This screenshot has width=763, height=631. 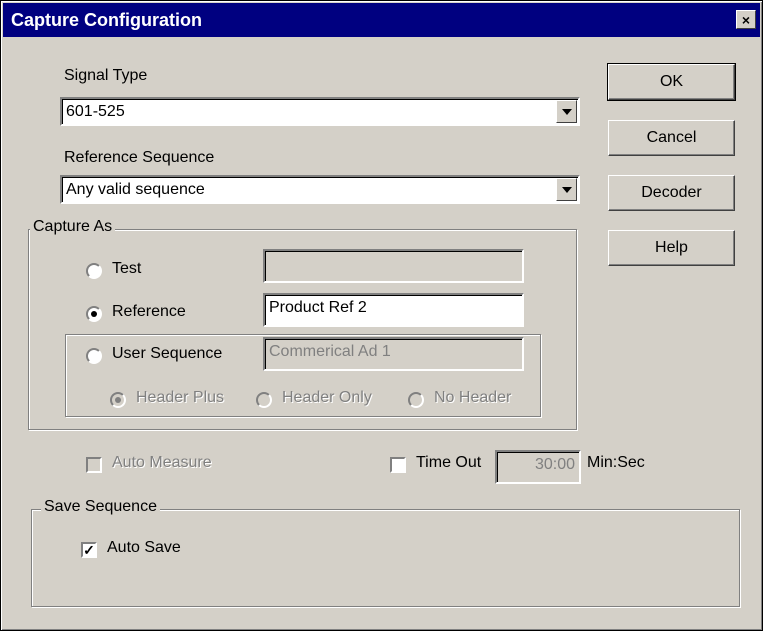 What do you see at coordinates (449, 462) in the screenshot?
I see `time-out-label: Time Out` at bounding box center [449, 462].